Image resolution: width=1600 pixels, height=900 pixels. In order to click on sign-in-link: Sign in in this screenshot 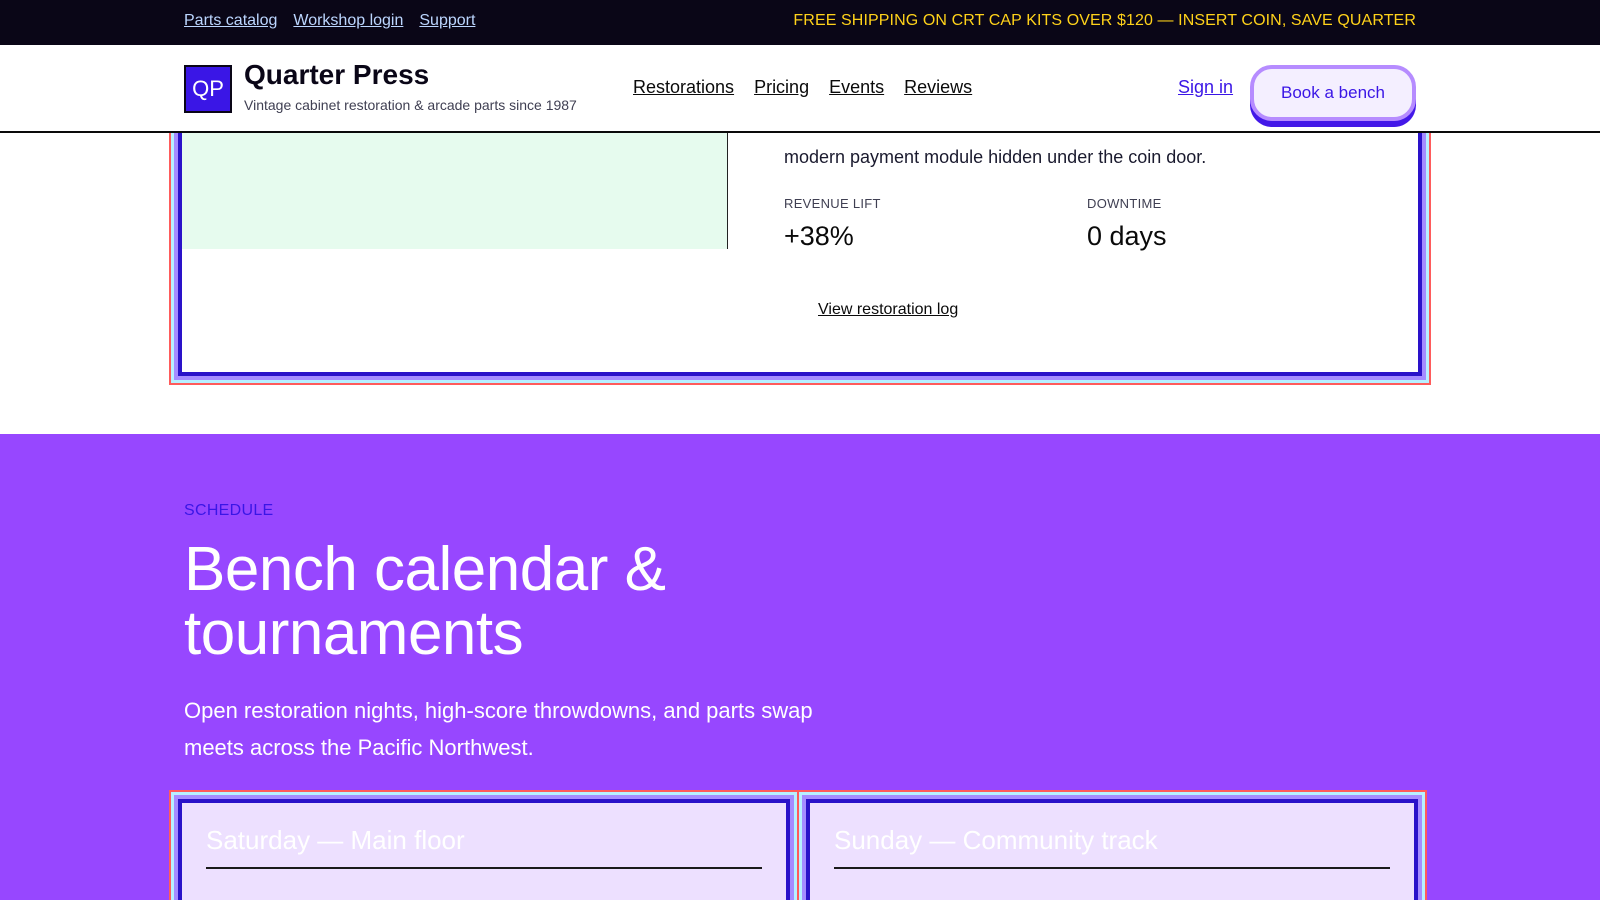, I will do `click(1205, 87)`.